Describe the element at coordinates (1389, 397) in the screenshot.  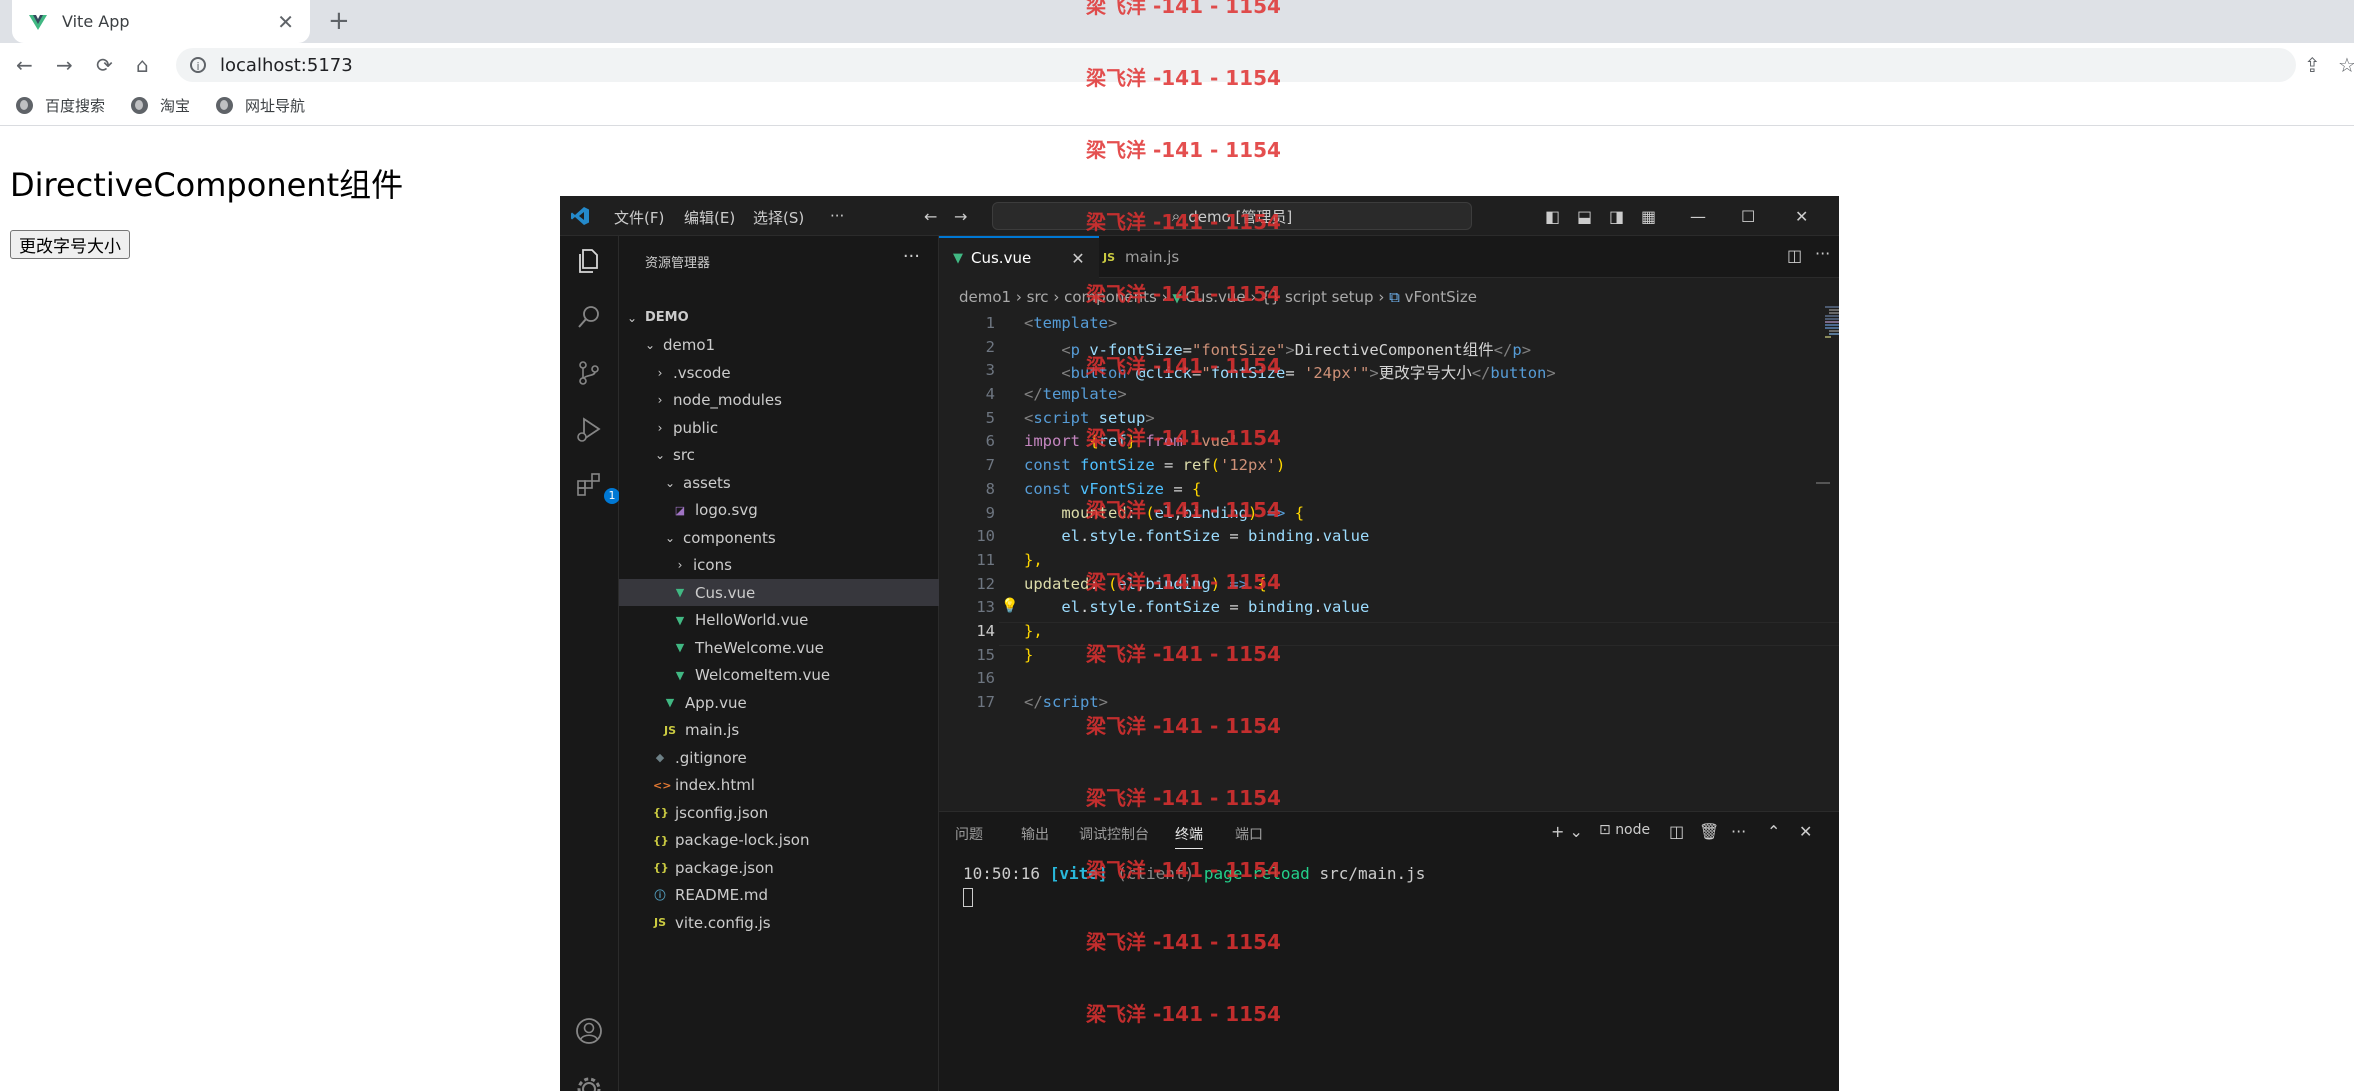
I see `code-line: 4 </template>` at that location.